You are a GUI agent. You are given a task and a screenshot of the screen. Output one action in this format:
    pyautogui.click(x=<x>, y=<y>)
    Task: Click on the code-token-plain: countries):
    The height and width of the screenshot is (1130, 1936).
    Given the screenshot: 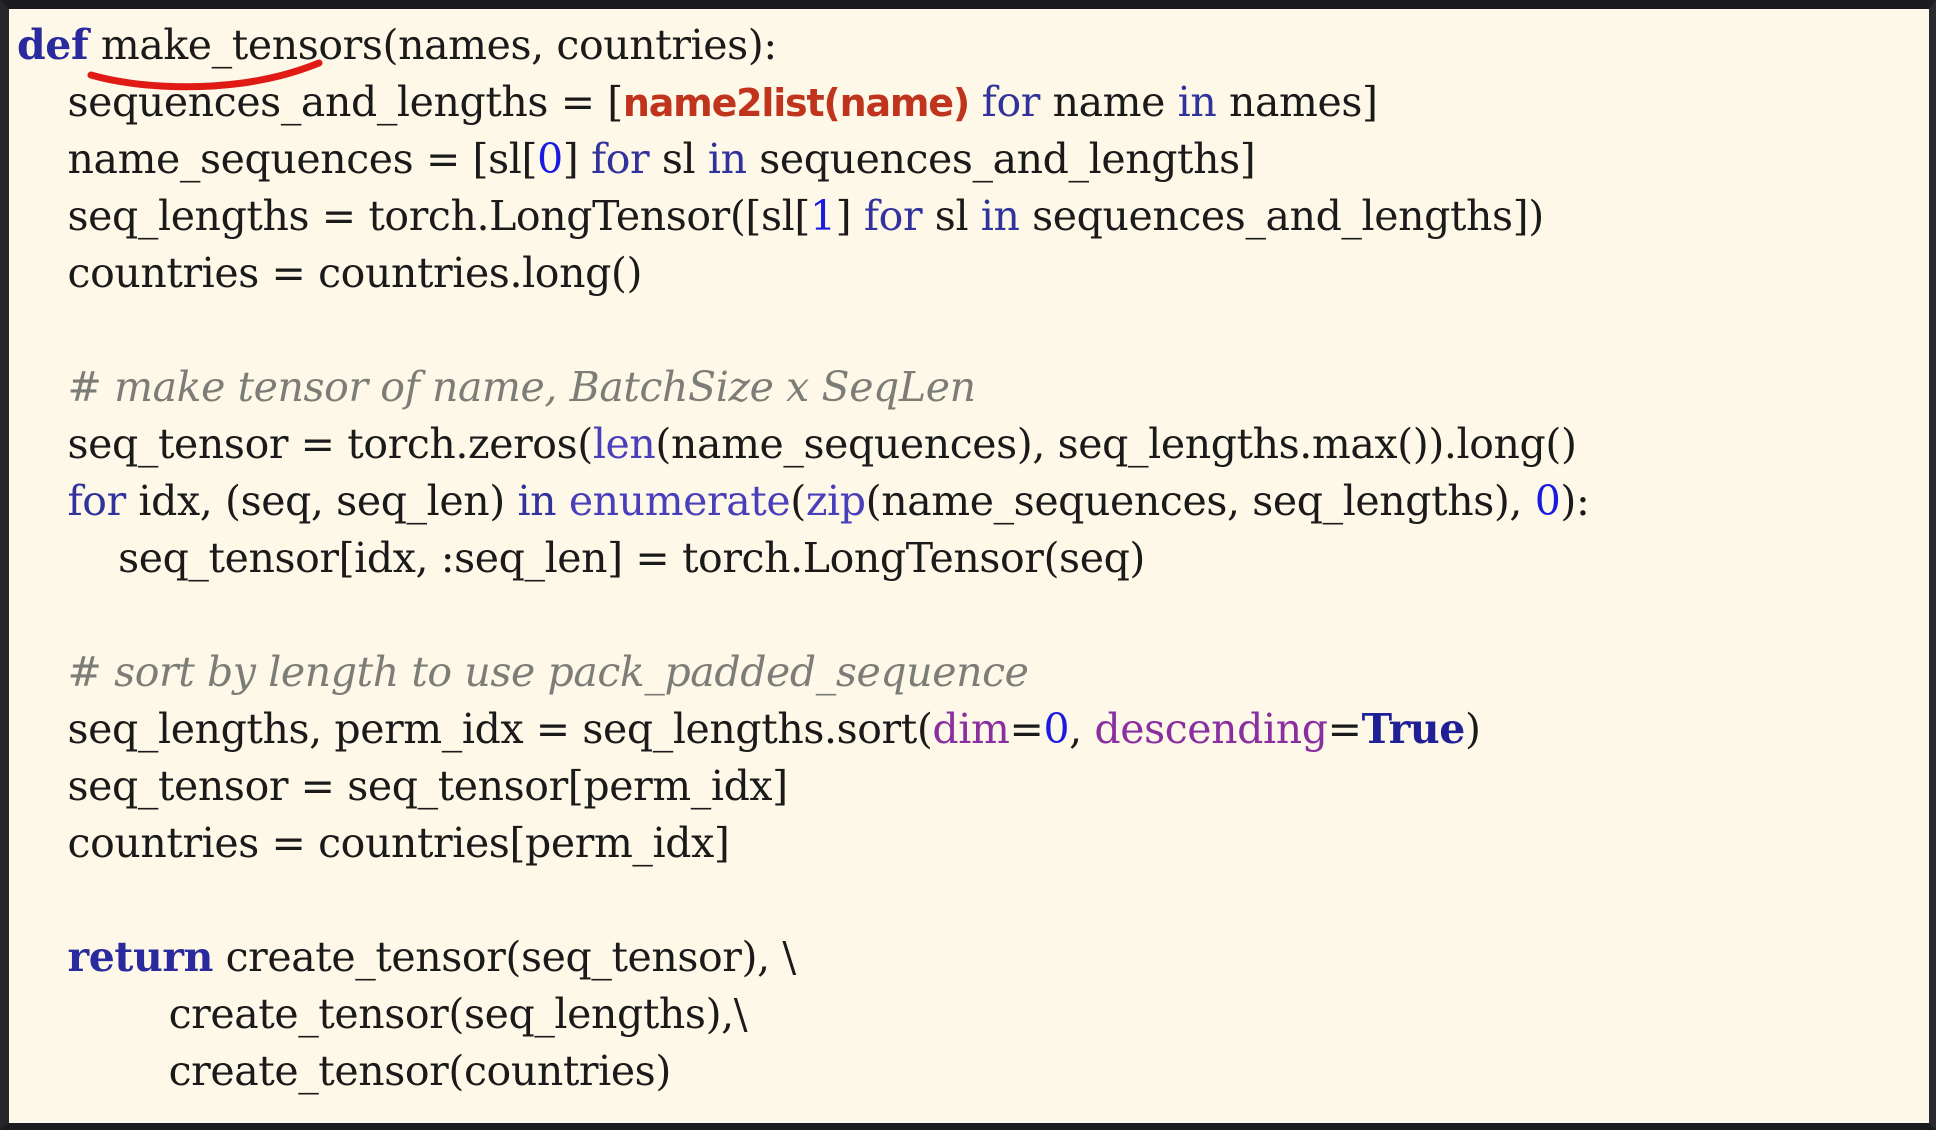 What is the action you would take?
    pyautogui.click(x=666, y=45)
    